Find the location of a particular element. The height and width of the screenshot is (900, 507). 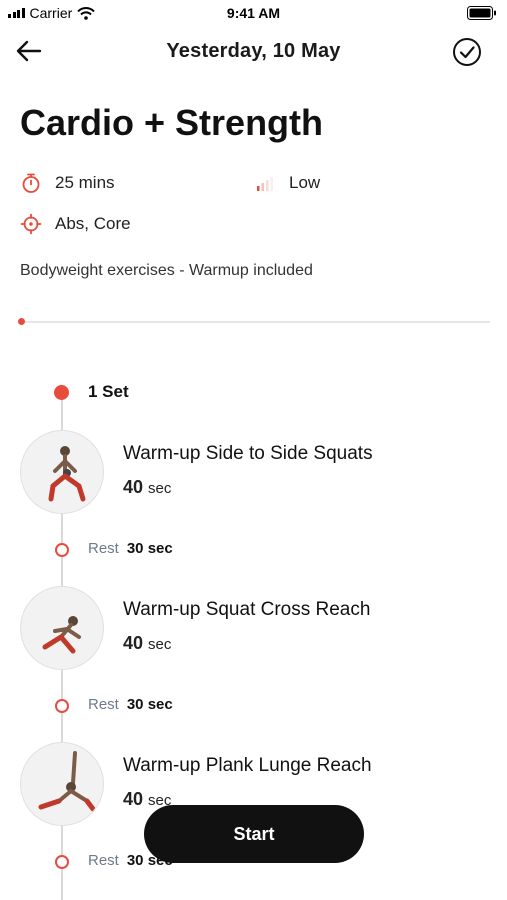

focus-info: Abs, Core is located at coordinates (75, 224).